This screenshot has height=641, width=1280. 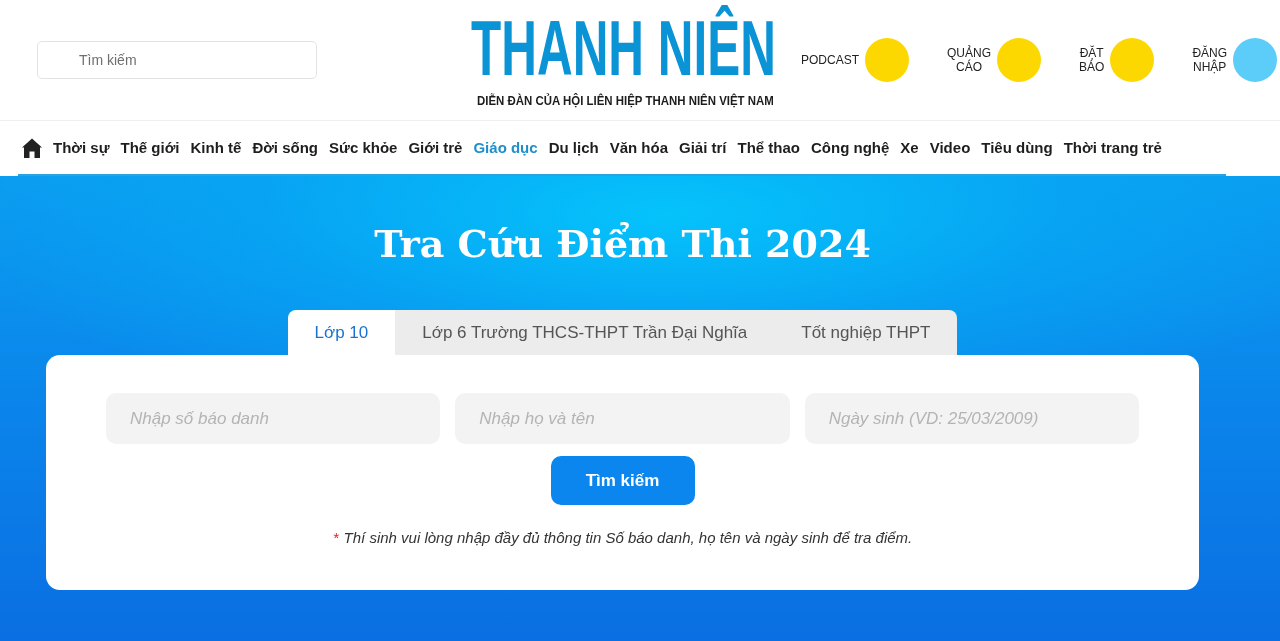 I want to click on nav-link: Thời trang trẻ, so click(x=1112, y=147).